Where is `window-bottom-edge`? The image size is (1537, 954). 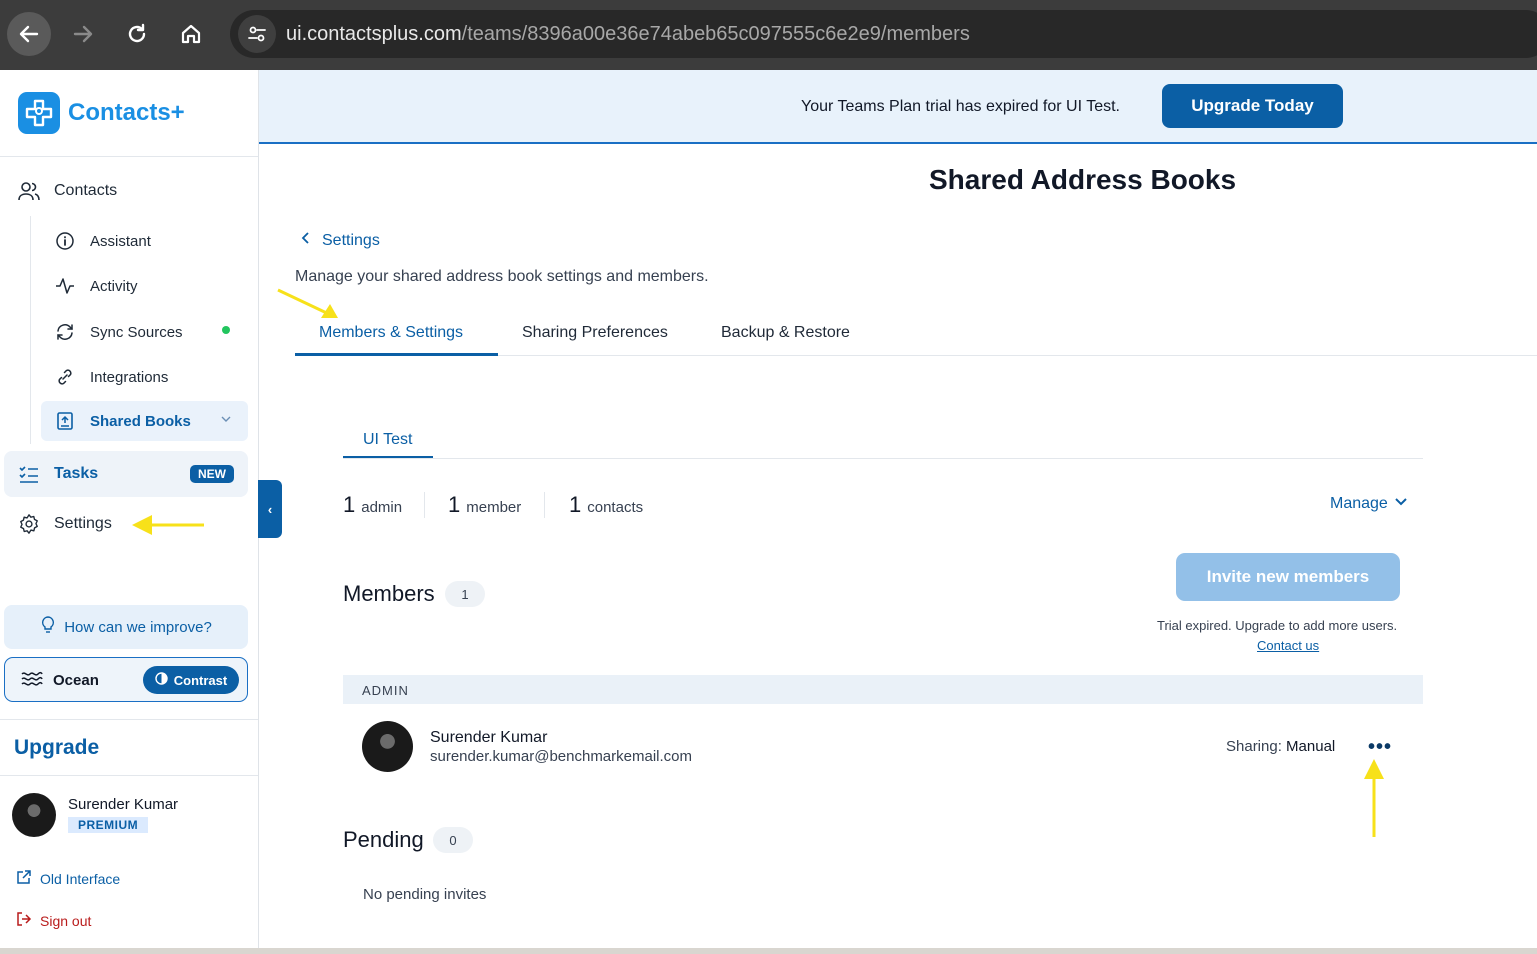 window-bottom-edge is located at coordinates (768, 951).